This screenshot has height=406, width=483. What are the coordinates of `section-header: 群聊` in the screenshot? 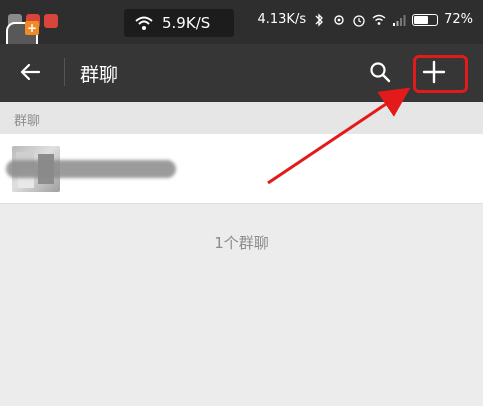 It's located at (241, 118).